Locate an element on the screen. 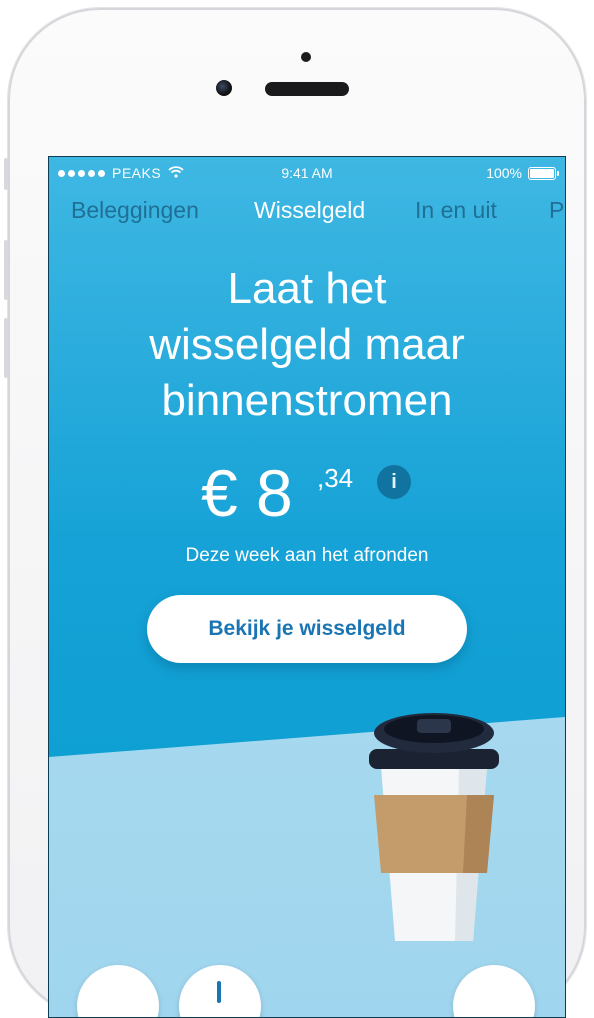  battery-percent: 100% is located at coordinates (504, 173).